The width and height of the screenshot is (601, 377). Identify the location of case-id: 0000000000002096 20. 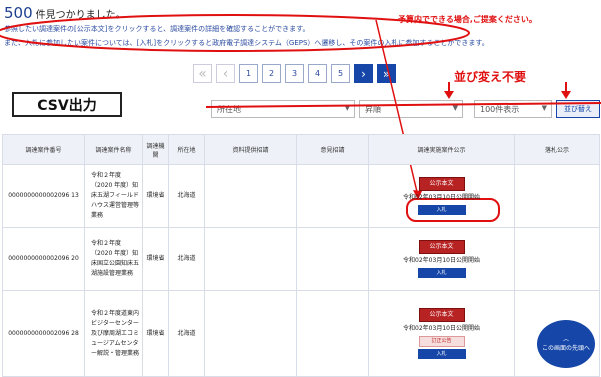
(43, 259).